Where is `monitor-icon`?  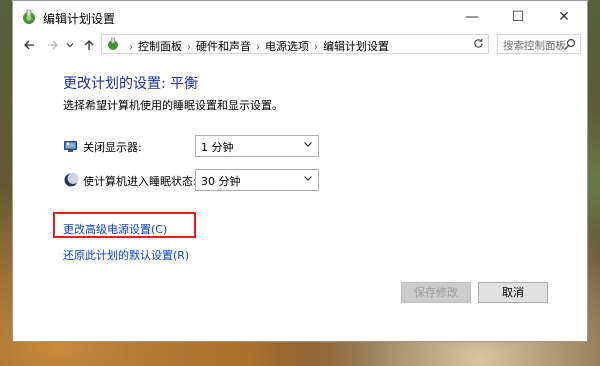
monitor-icon is located at coordinates (71, 146).